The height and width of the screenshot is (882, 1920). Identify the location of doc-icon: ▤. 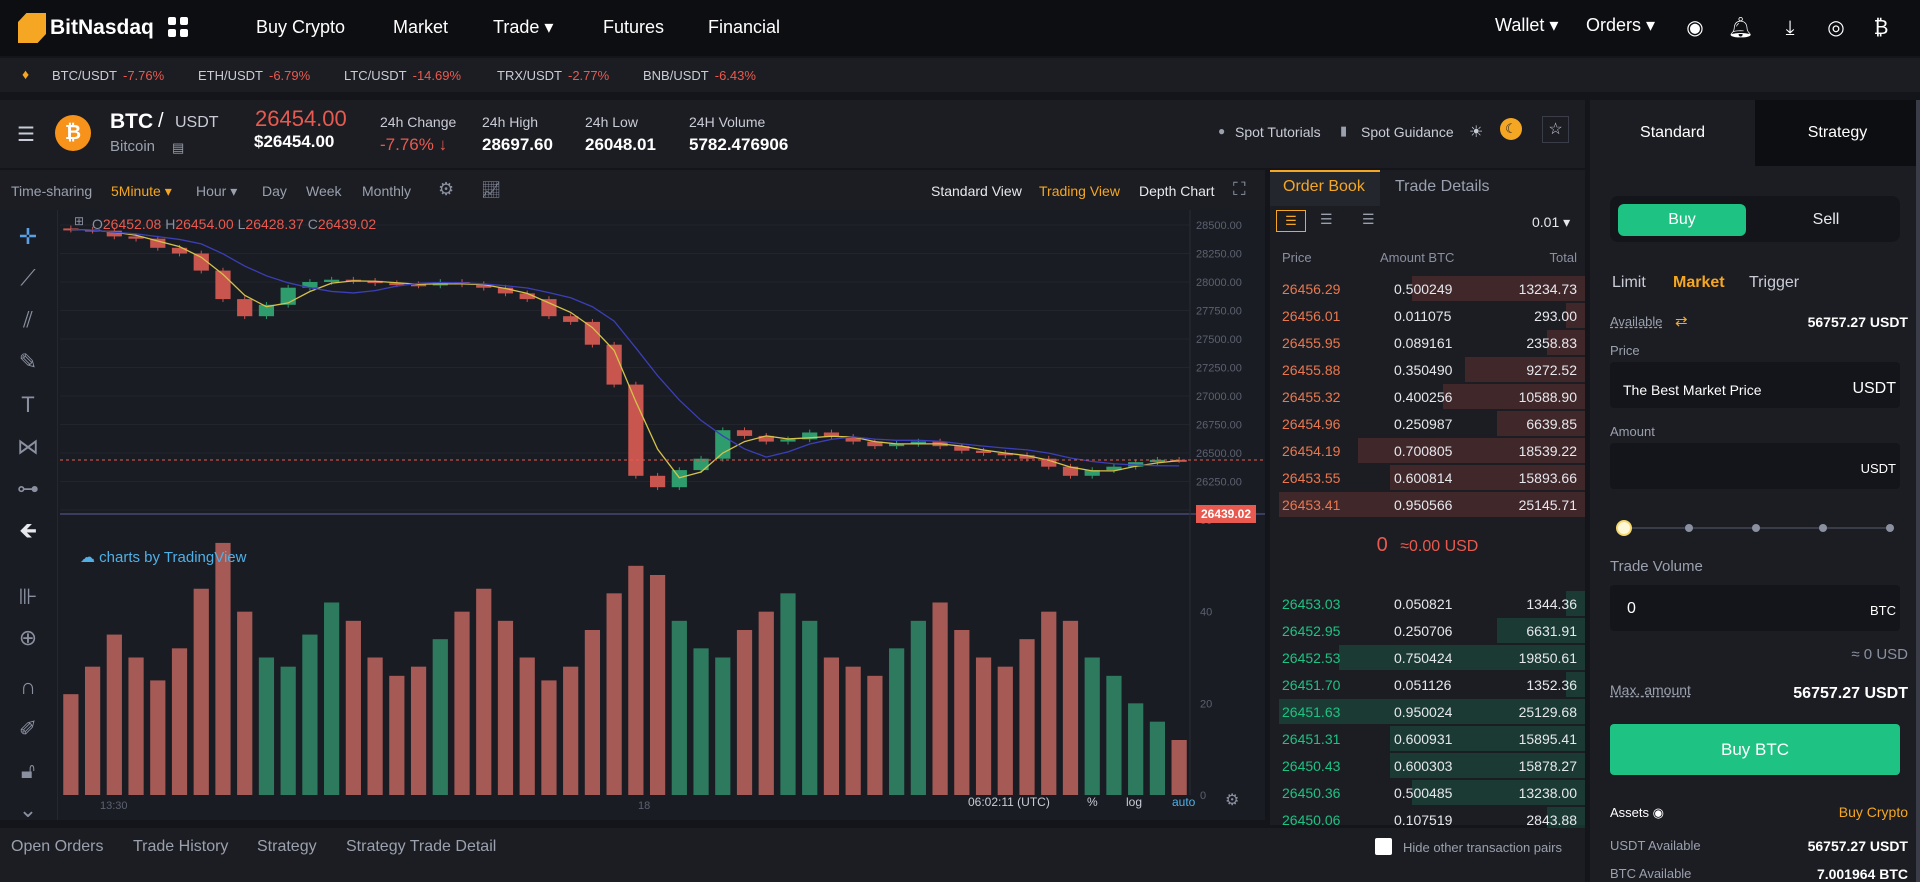
(178, 148).